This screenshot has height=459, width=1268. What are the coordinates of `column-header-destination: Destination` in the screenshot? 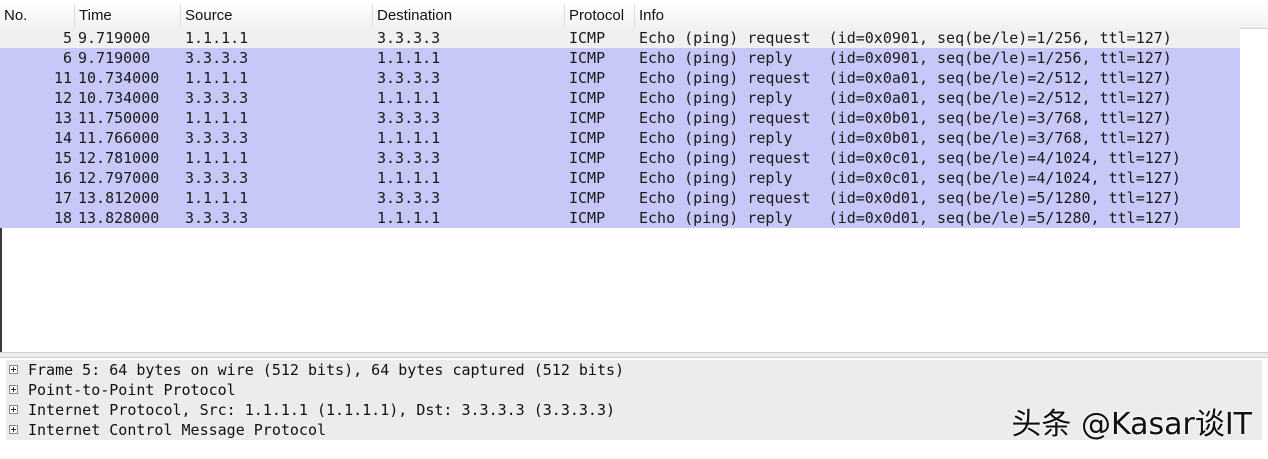 It's located at (468, 16).